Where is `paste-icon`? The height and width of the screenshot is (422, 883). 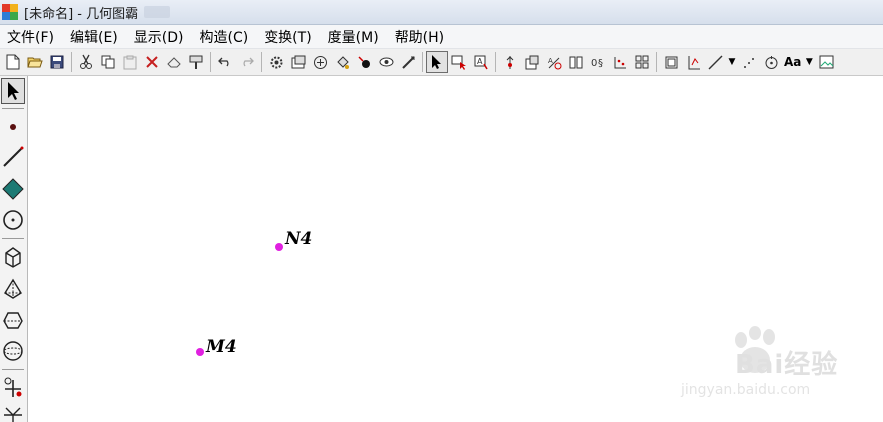 paste-icon is located at coordinates (130, 62).